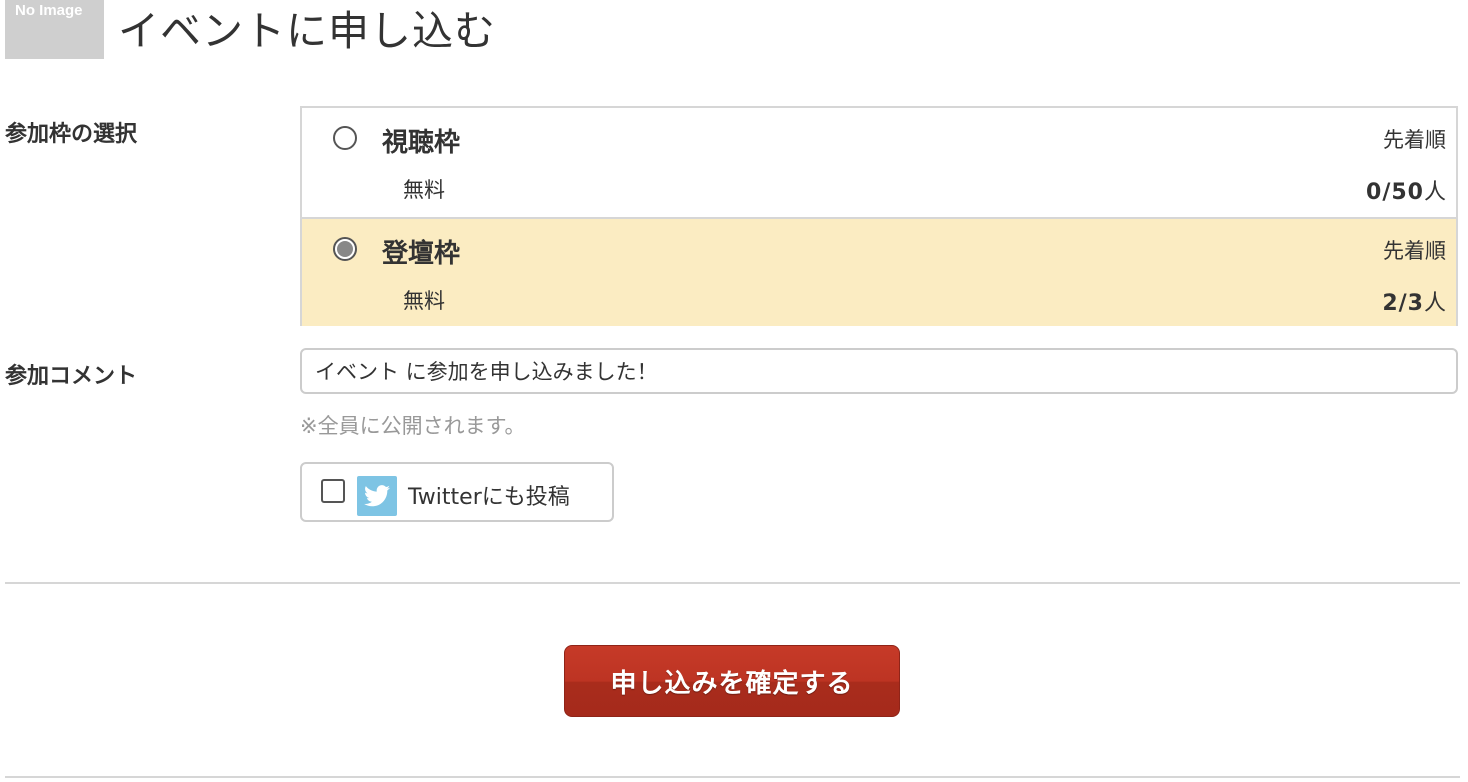 The height and width of the screenshot is (782, 1468). What do you see at coordinates (1403, 303) in the screenshot?
I see `slot-capacity-count: 2/3` at bounding box center [1403, 303].